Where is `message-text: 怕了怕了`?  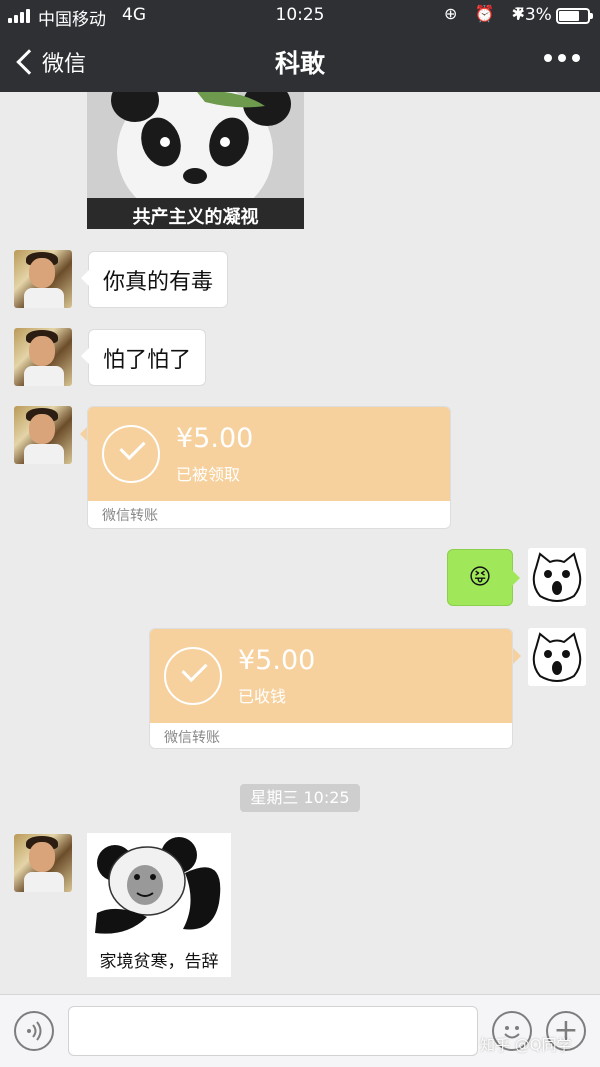
message-text: 怕了怕了 is located at coordinates (147, 360).